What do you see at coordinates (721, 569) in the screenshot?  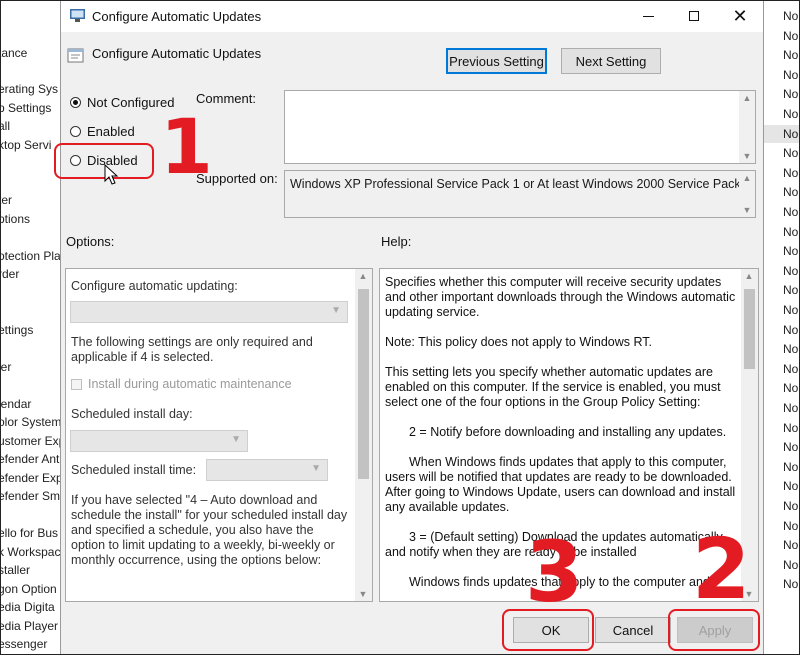 I see `step2-number: 2` at bounding box center [721, 569].